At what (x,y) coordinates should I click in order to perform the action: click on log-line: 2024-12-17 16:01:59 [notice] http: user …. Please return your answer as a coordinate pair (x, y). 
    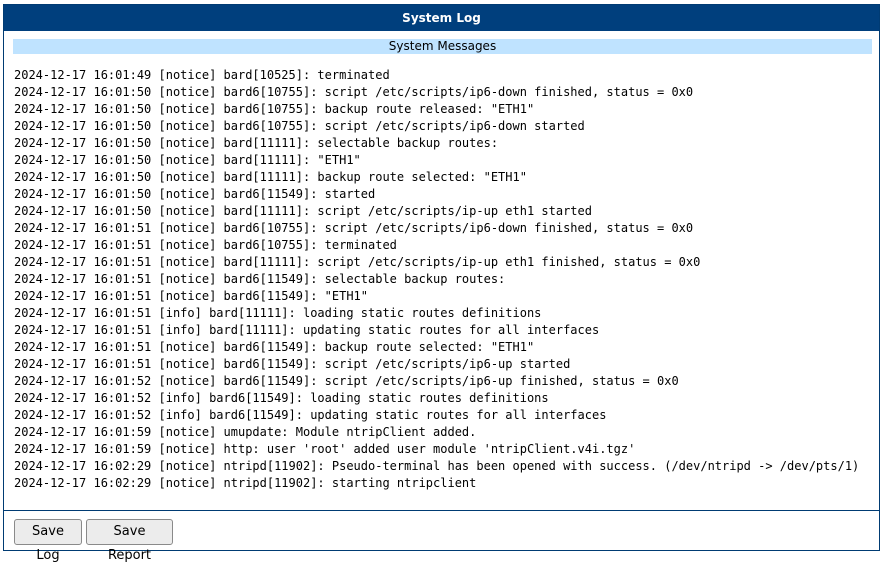
    Looking at the image, I should click on (325, 449).